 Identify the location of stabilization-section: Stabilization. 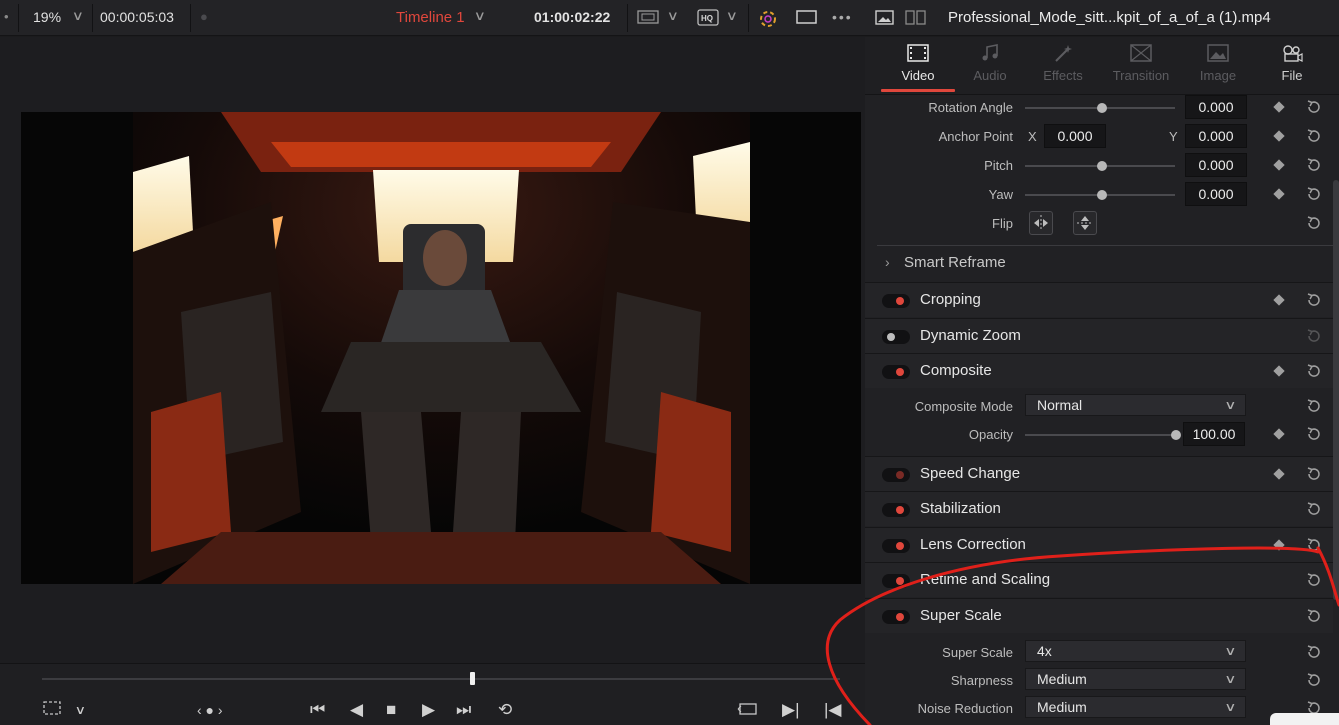
(1099, 508).